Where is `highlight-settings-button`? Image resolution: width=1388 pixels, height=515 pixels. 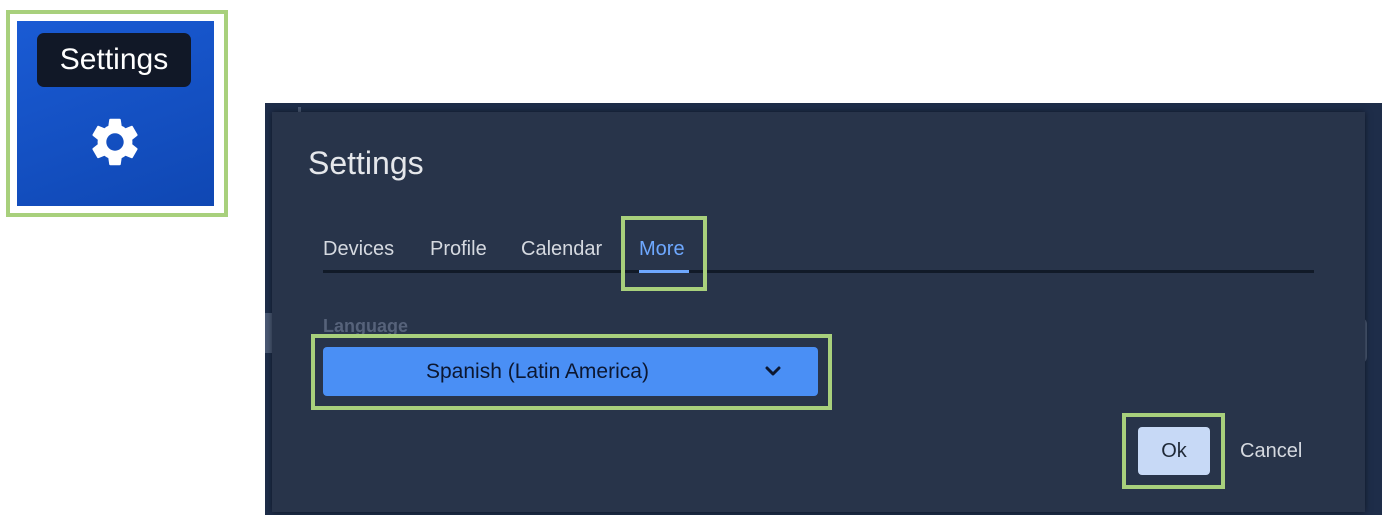
highlight-settings-button is located at coordinates (117, 113).